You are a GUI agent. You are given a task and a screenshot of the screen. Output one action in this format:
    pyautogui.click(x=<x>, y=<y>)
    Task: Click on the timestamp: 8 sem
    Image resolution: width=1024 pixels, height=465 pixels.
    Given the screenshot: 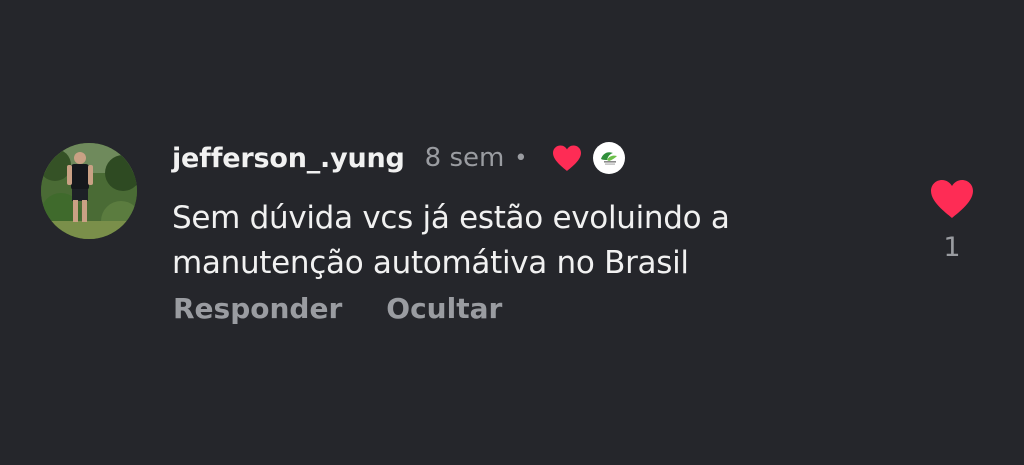 What is the action you would take?
    pyautogui.click(x=464, y=158)
    